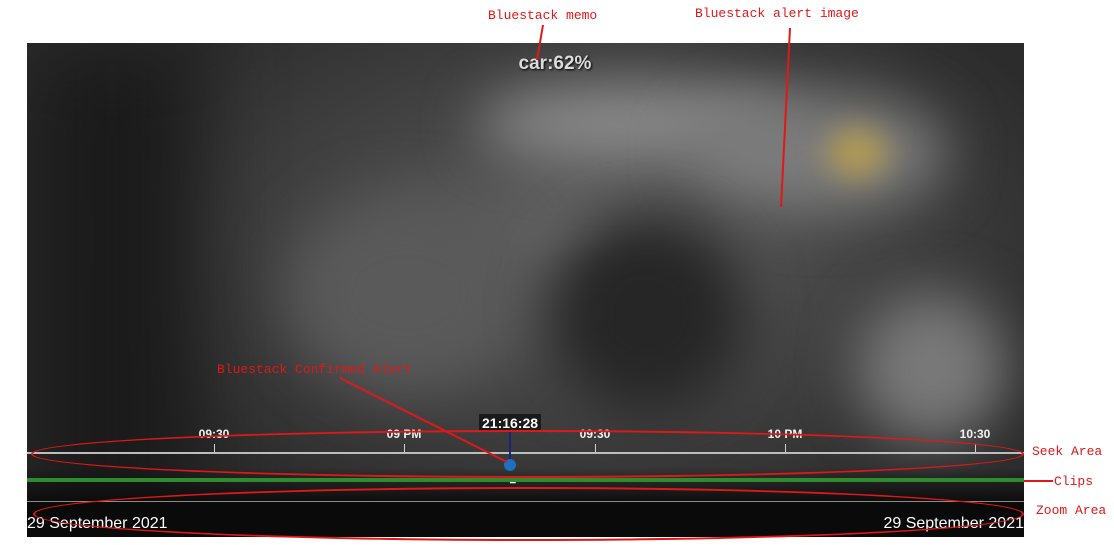  What do you see at coordinates (315, 369) in the screenshot?
I see `confirmed-alert-annotation: Bluestack Confirmed Alert` at bounding box center [315, 369].